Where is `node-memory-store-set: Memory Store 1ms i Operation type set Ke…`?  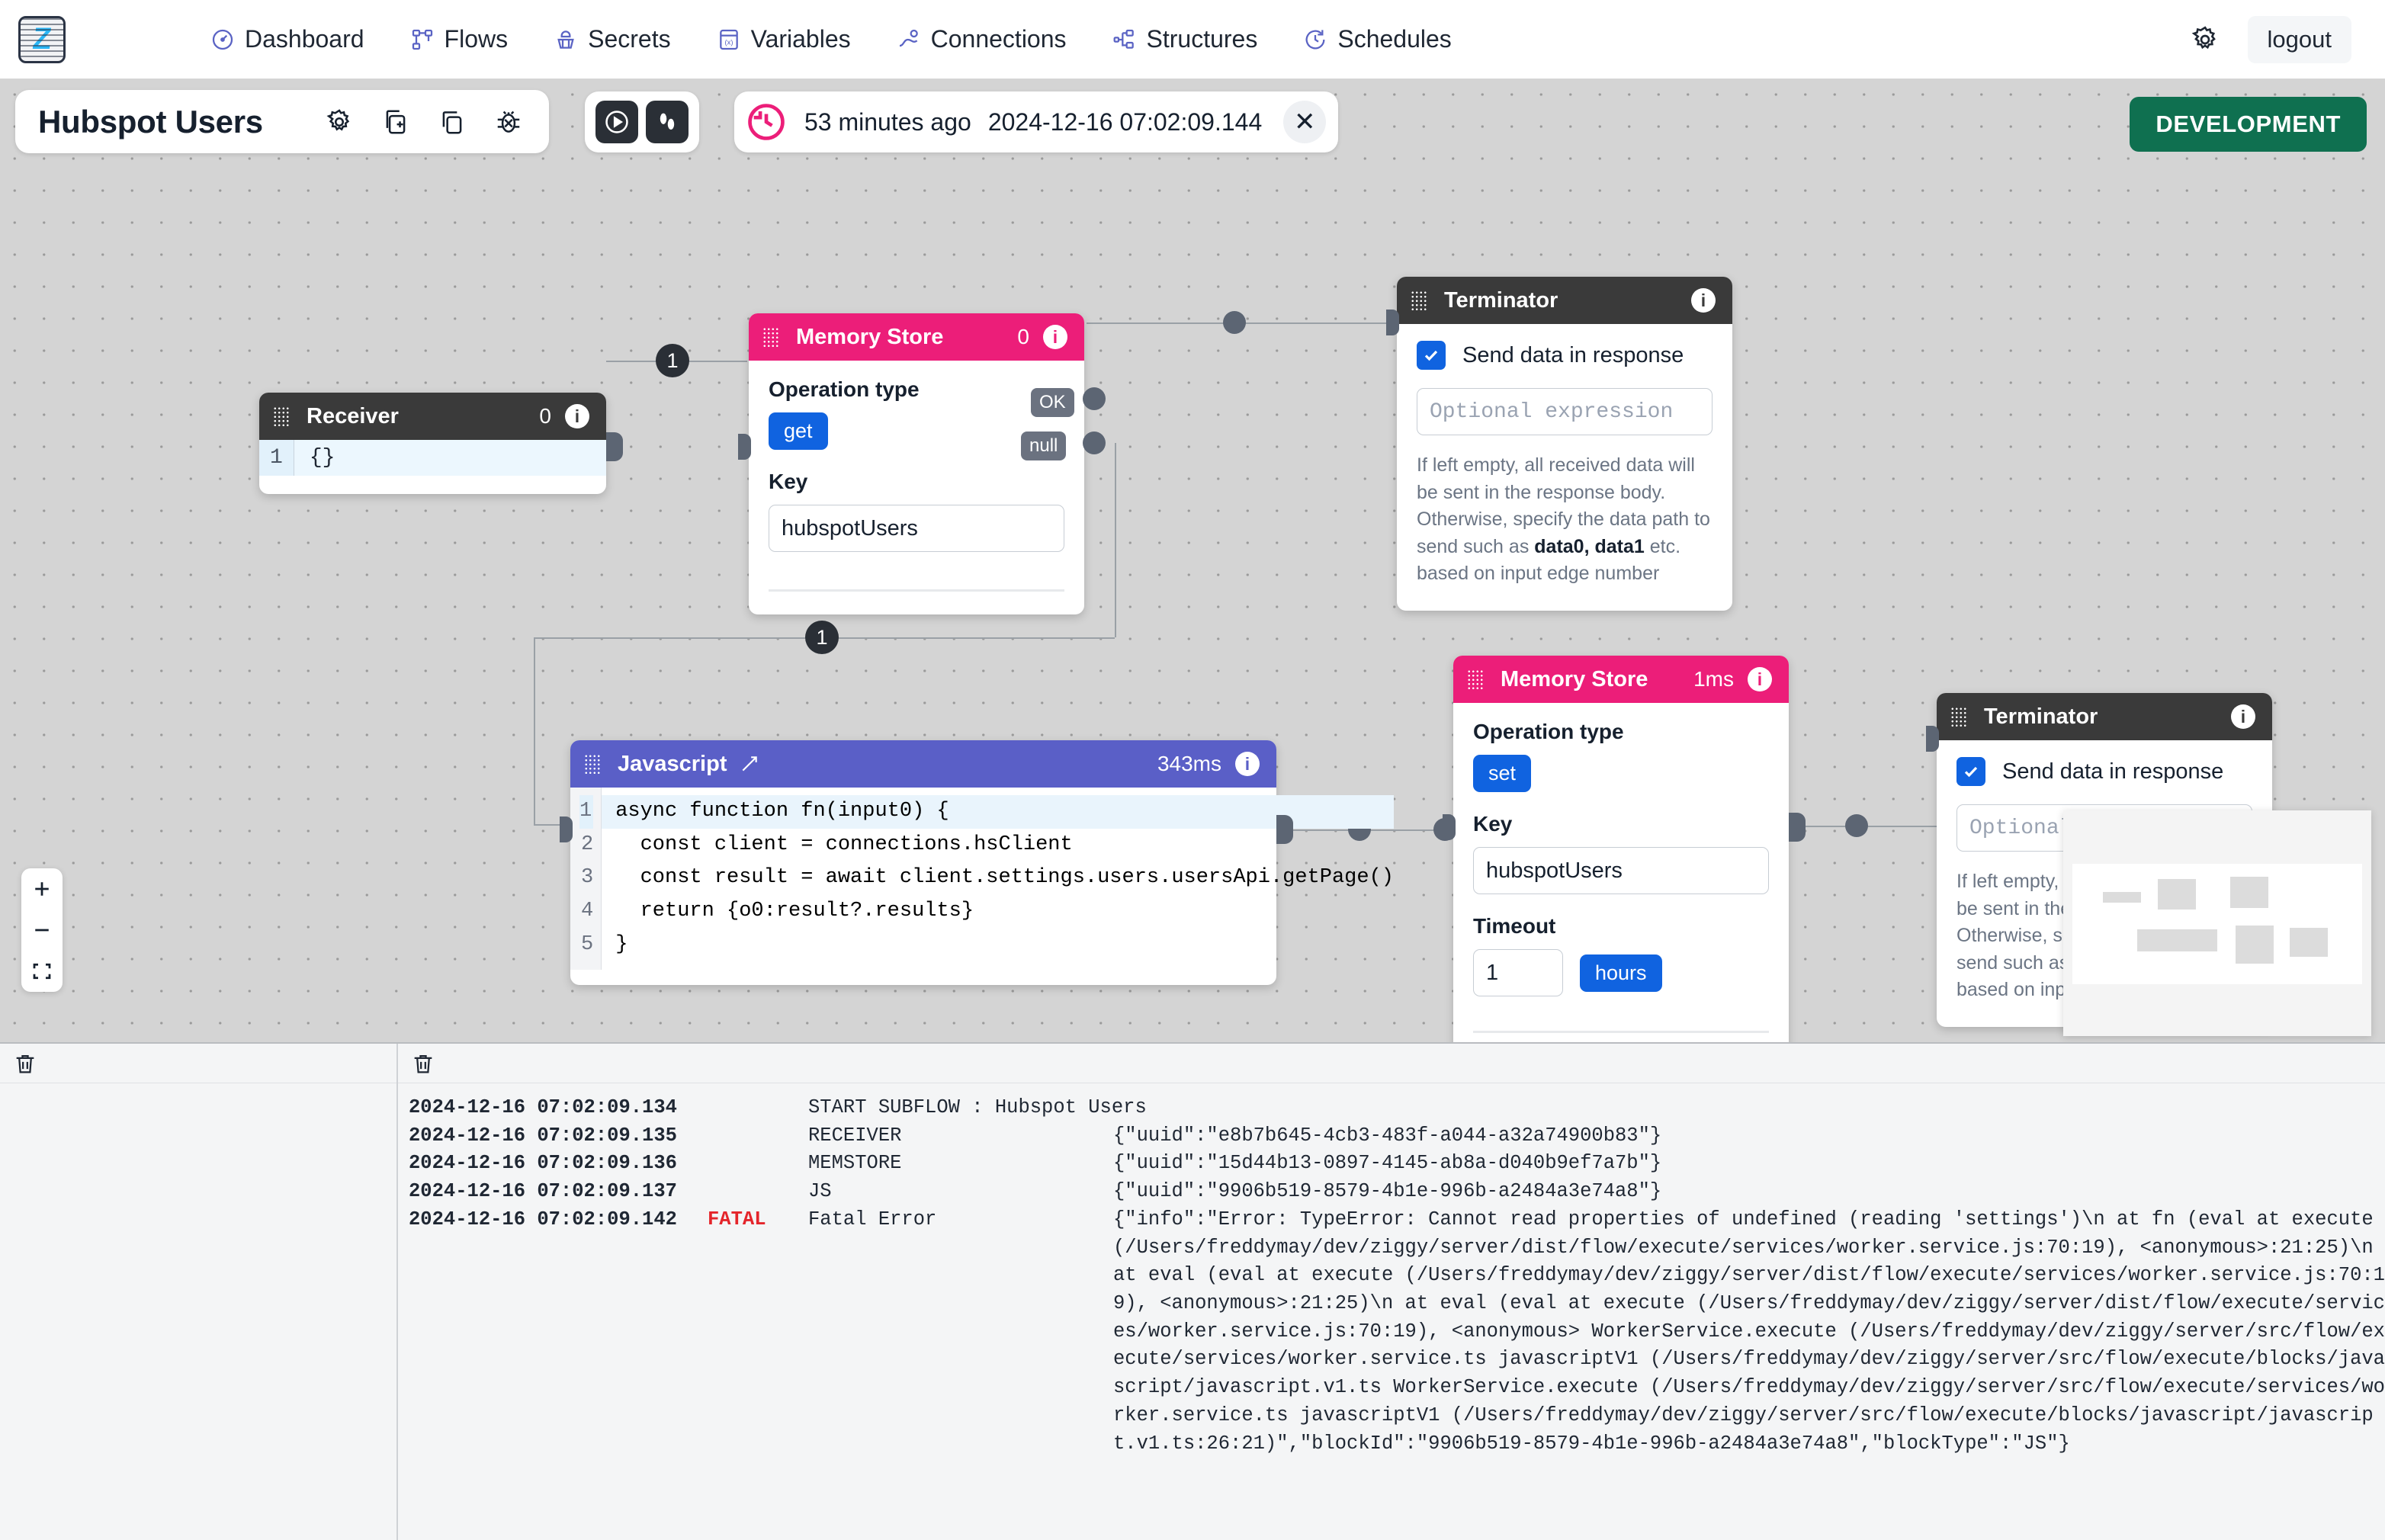
node-memory-store-set: Memory Store 1ms i Operation type set Ke… is located at coordinates (1624, 849).